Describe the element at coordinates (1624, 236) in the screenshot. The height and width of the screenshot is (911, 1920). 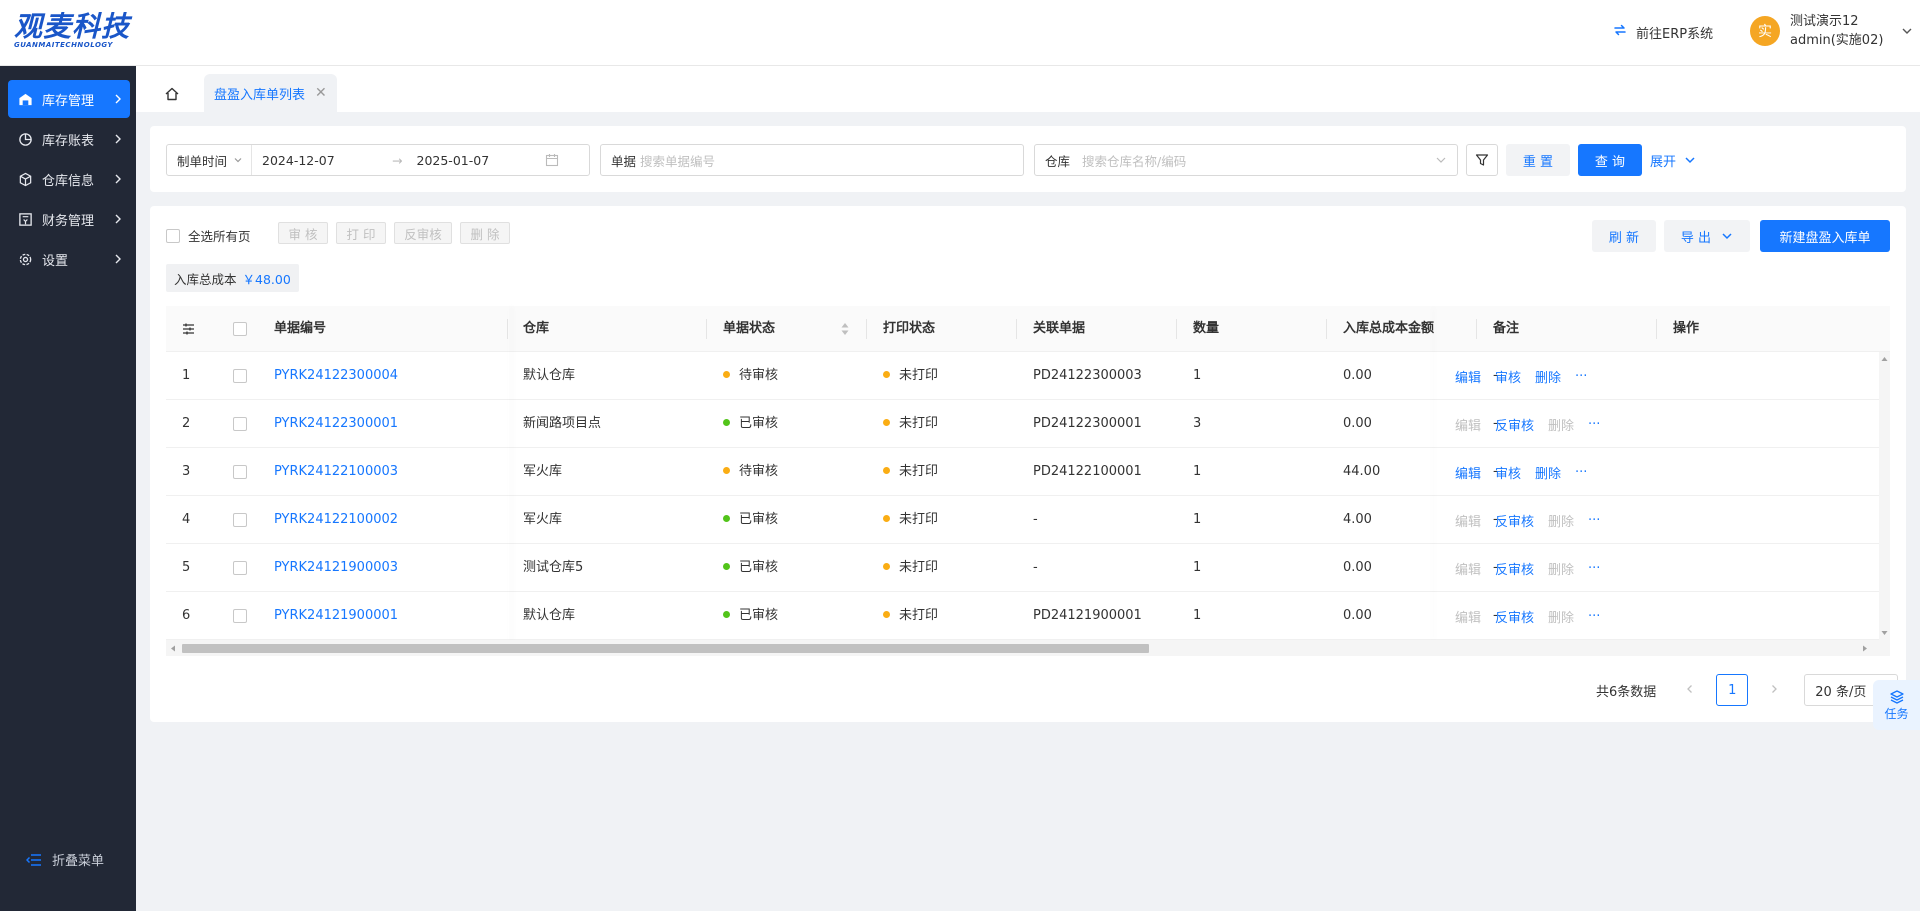
I see `refresh-button: 刷 新` at that location.